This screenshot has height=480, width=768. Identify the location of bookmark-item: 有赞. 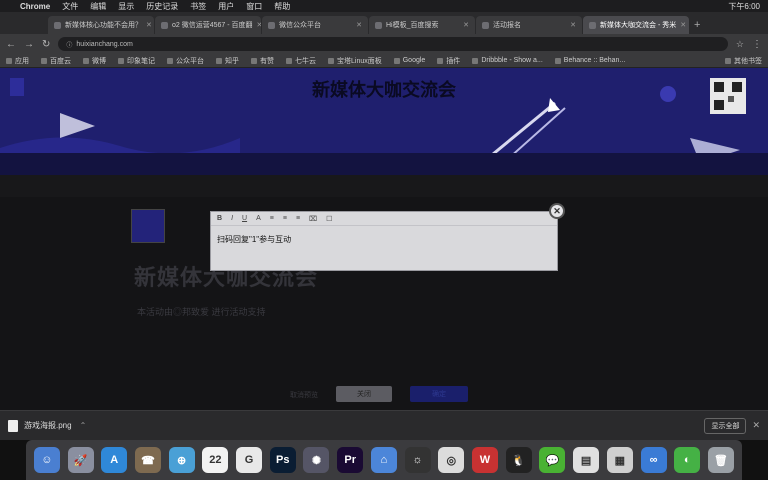
(262, 61).